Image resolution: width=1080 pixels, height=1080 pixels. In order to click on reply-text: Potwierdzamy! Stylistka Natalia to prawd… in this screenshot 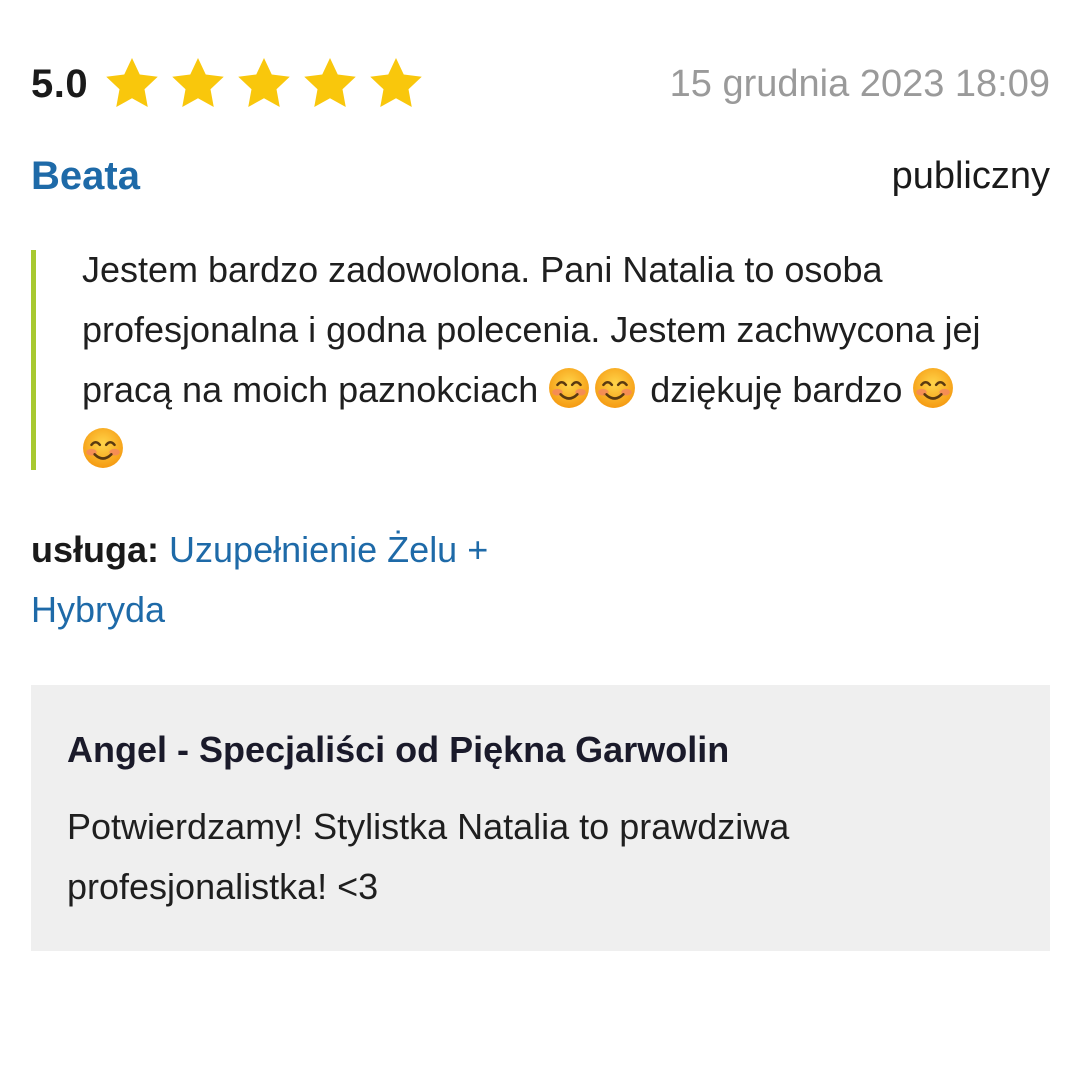, I will do `click(428, 856)`.